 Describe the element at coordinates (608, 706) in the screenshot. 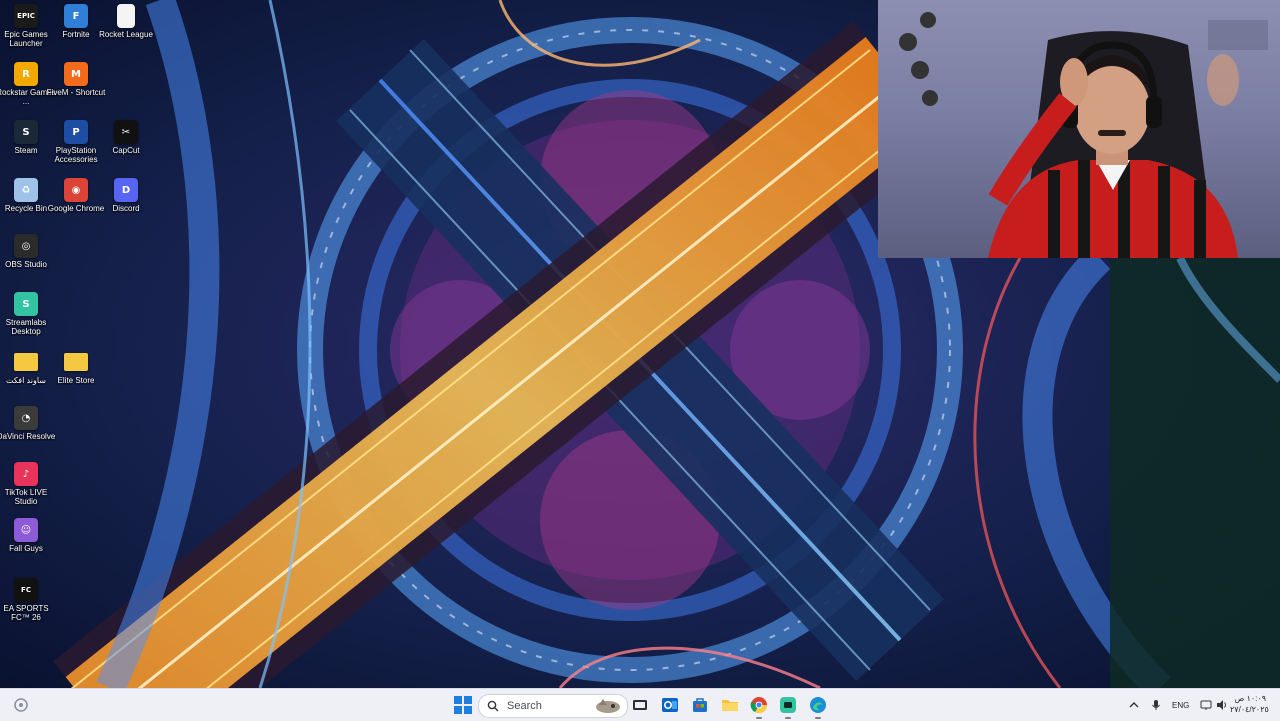

I see `search-highlight-icon` at that location.